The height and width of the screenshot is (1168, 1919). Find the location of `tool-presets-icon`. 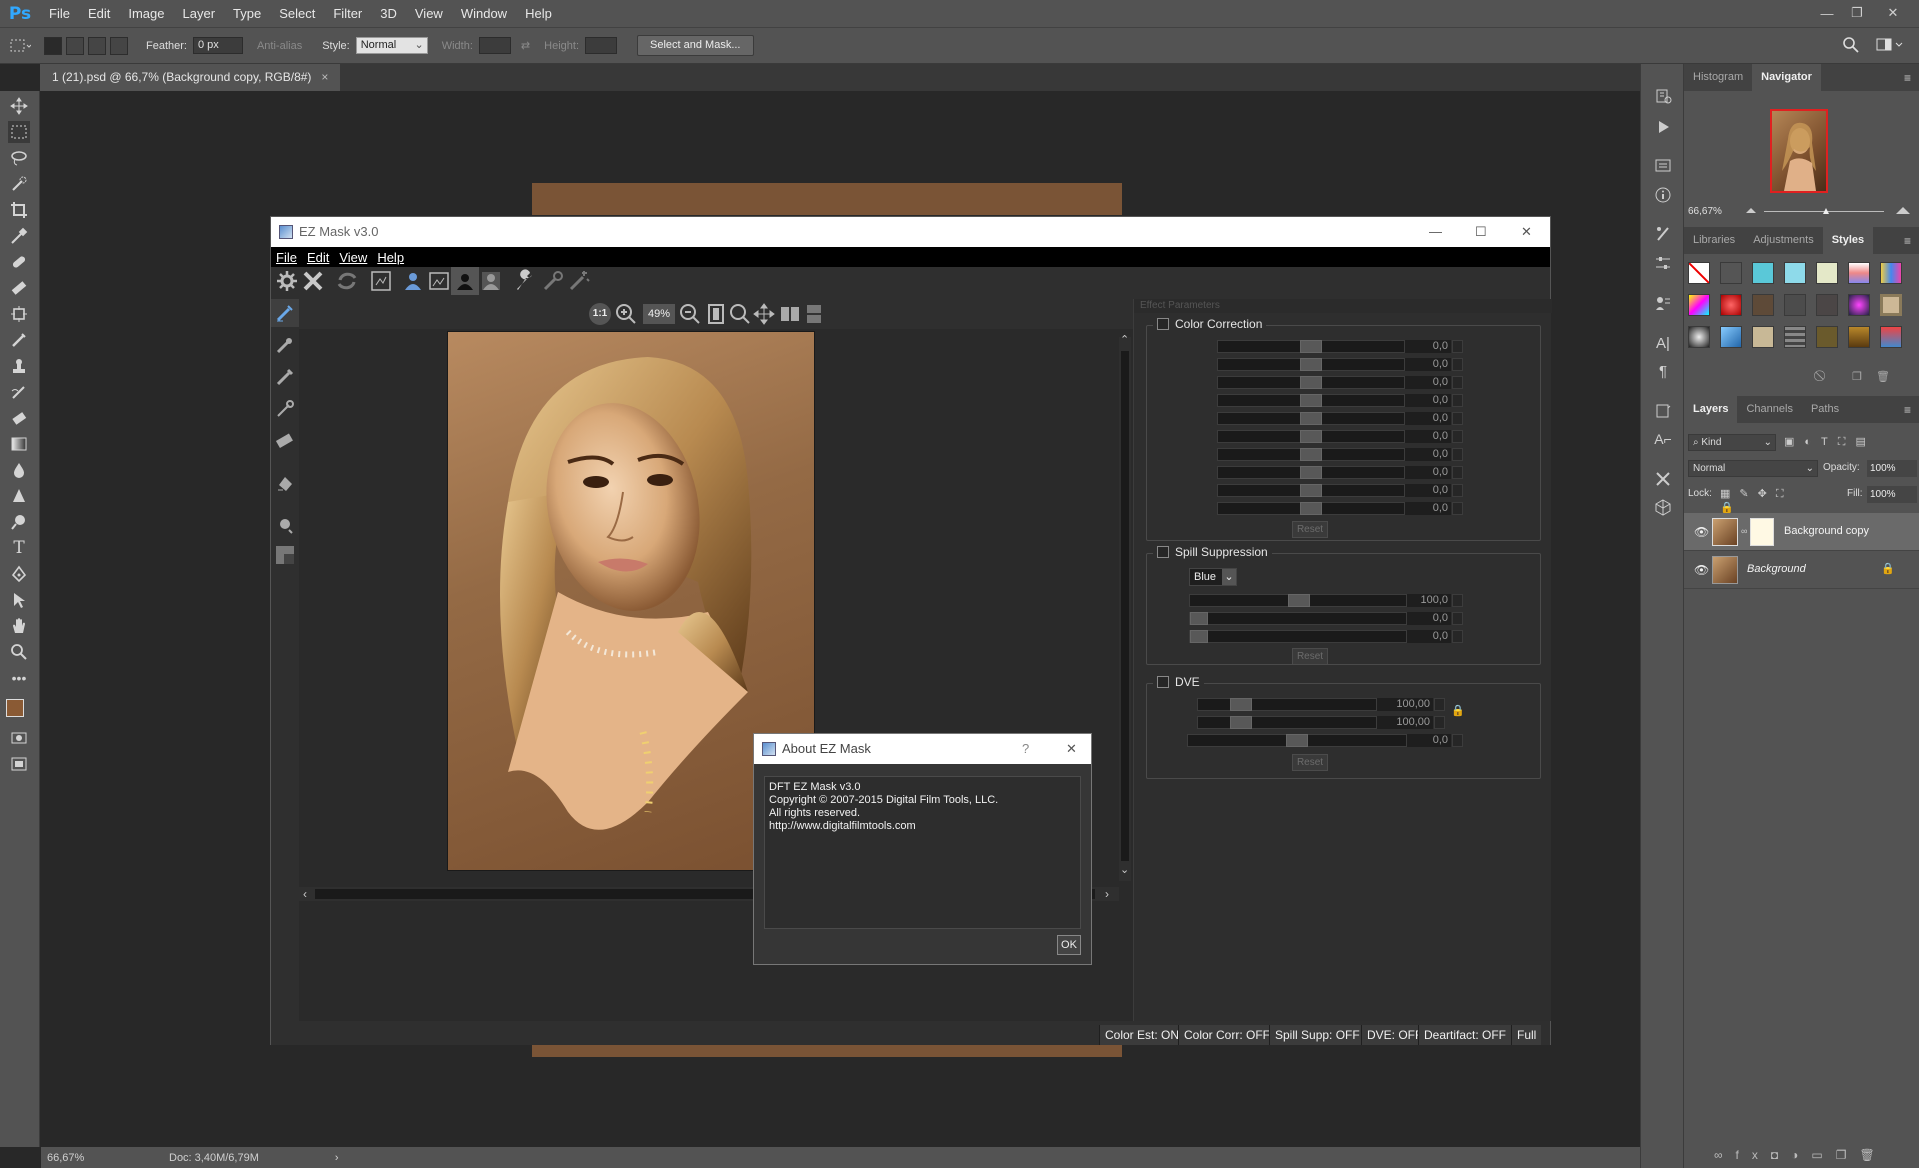

tool-presets-icon is located at coordinates (1663, 479).